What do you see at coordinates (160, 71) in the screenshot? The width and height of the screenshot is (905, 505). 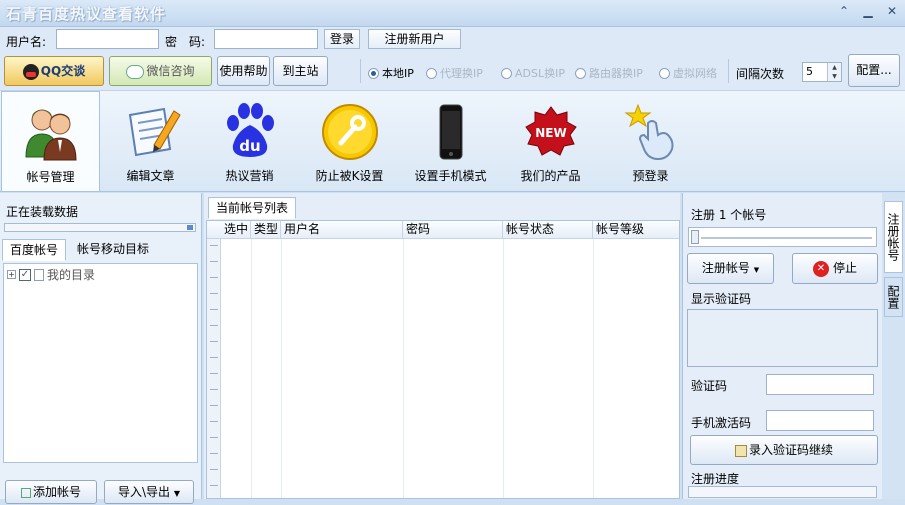 I see `wechat-button: 微信咨询` at bounding box center [160, 71].